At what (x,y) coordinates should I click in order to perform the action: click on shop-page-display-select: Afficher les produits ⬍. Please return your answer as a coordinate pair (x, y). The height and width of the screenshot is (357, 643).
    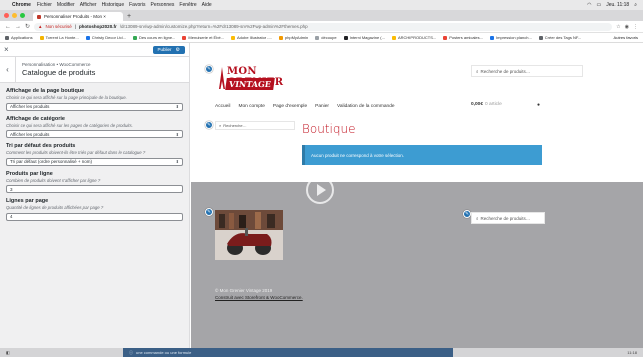
    Looking at the image, I should click on (94, 106).